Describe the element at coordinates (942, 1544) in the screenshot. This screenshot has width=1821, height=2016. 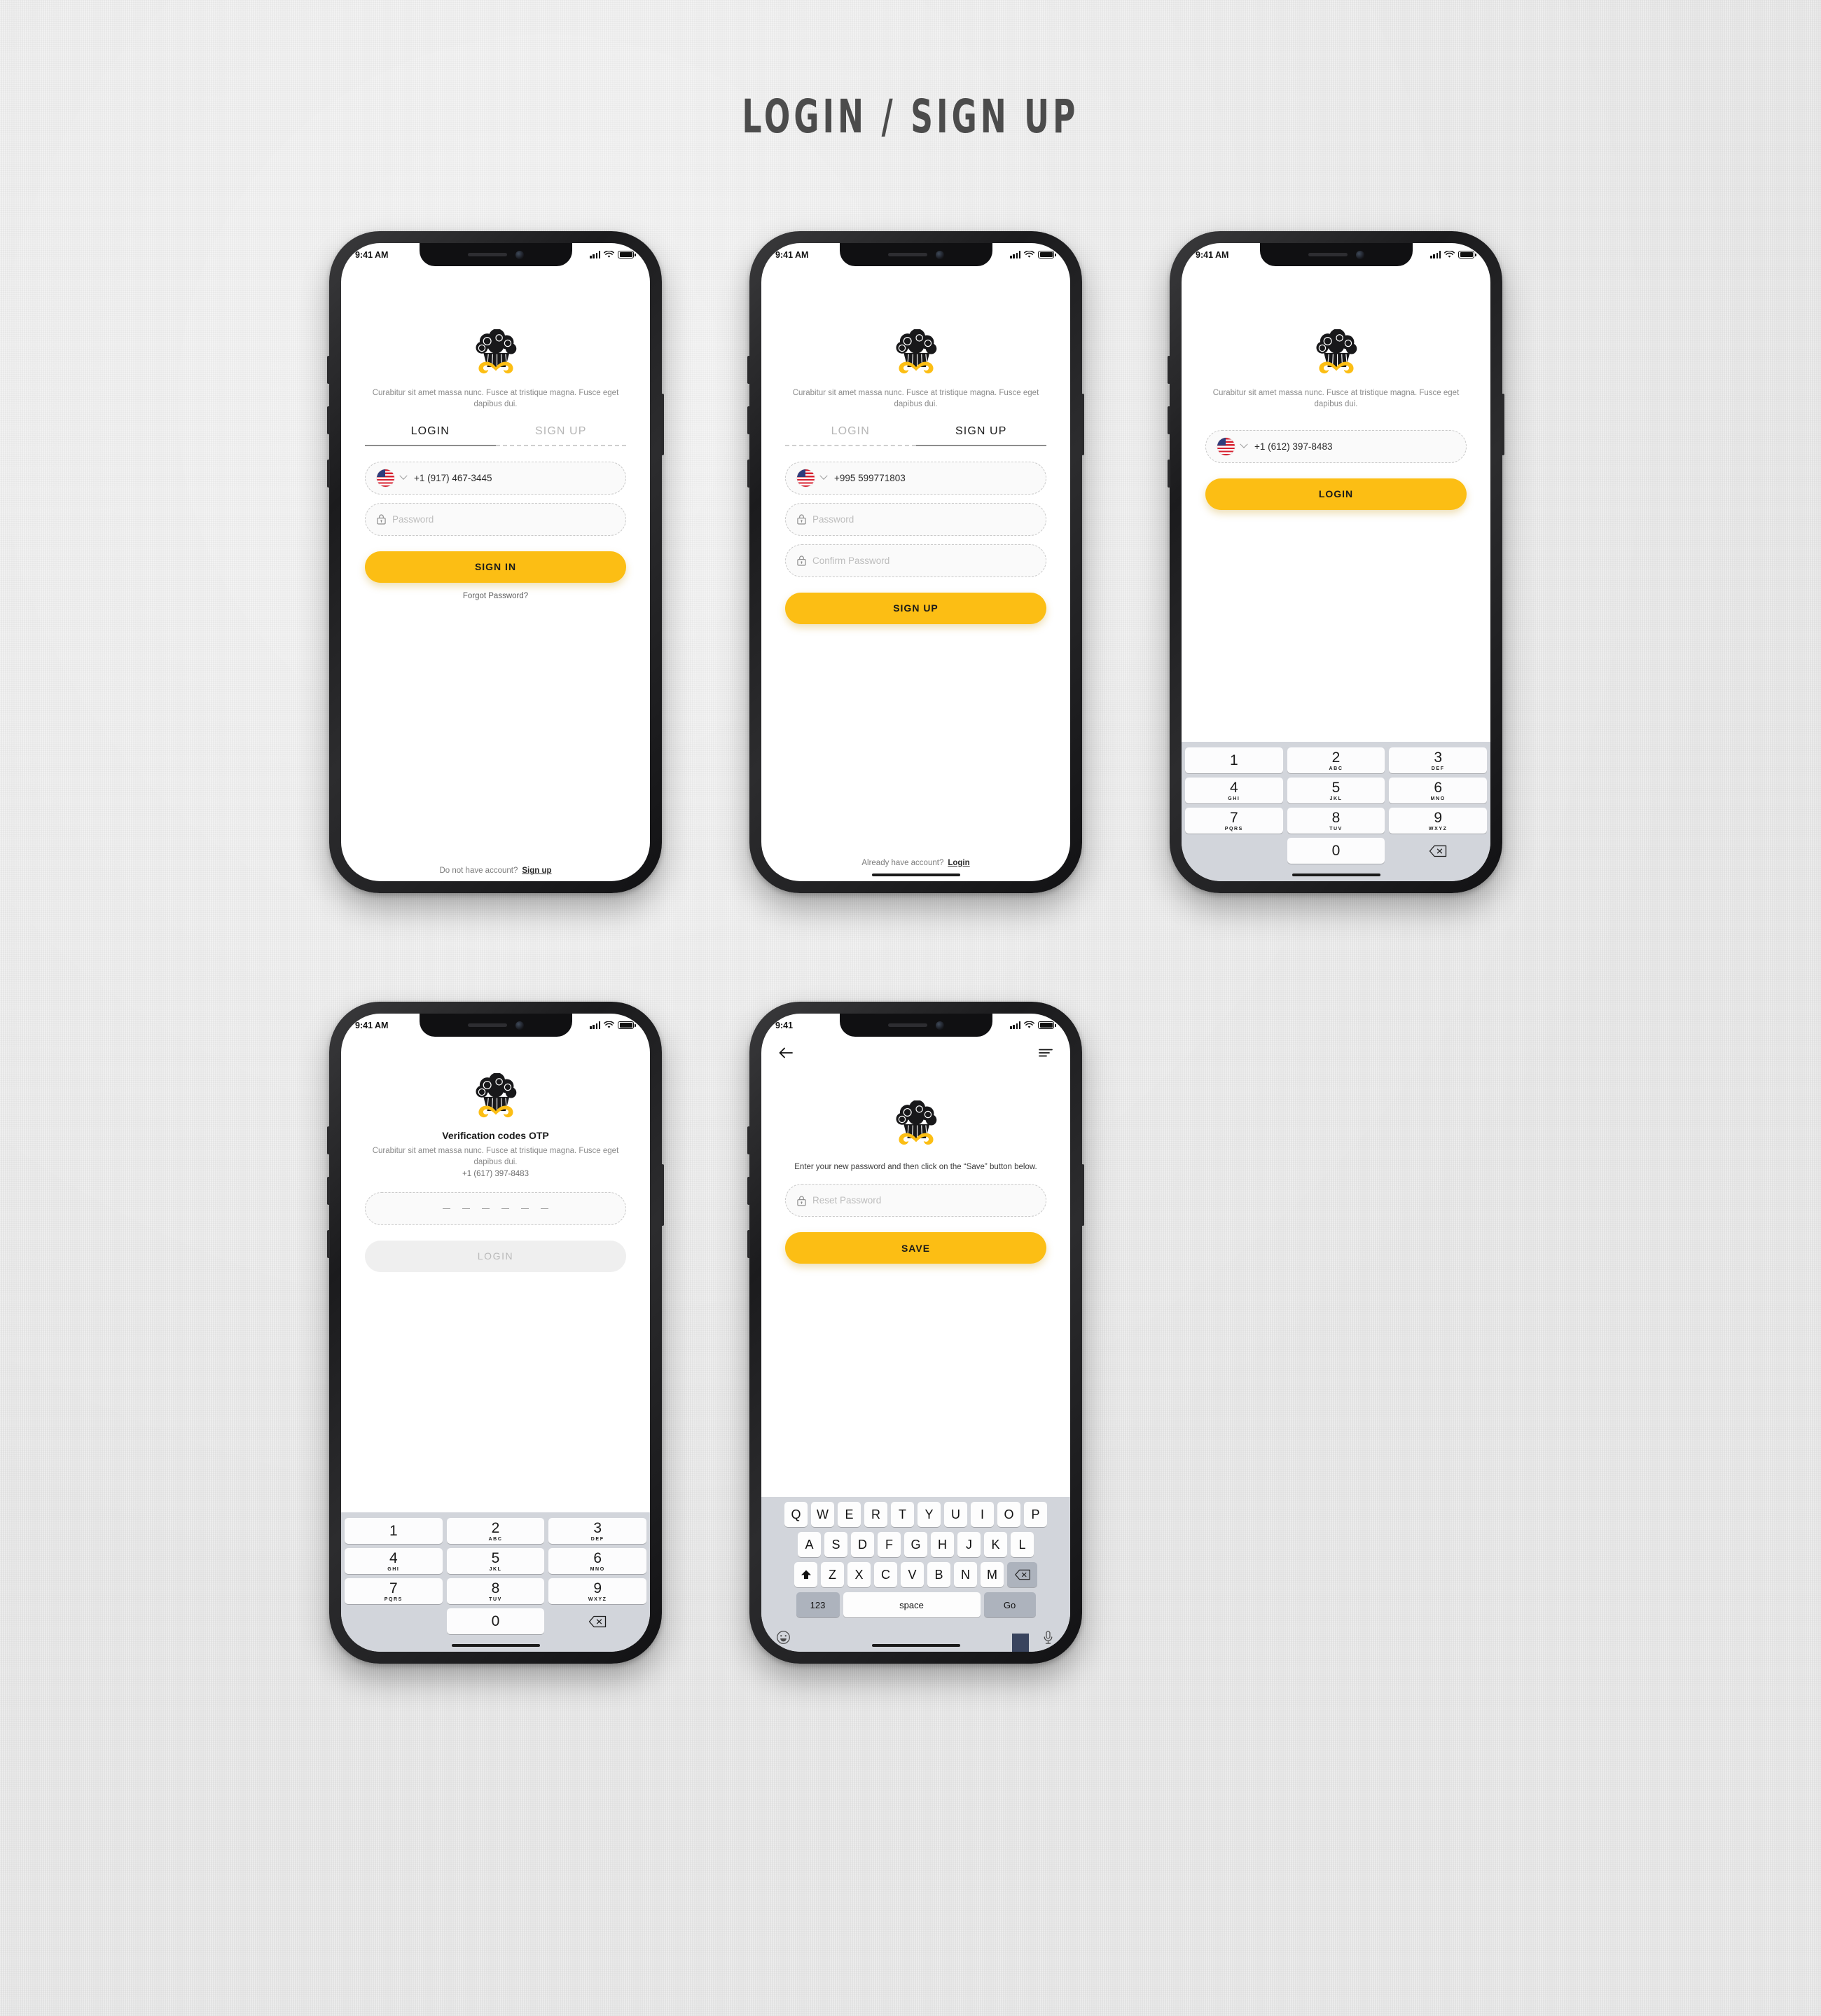
I see `key-h: H` at that location.